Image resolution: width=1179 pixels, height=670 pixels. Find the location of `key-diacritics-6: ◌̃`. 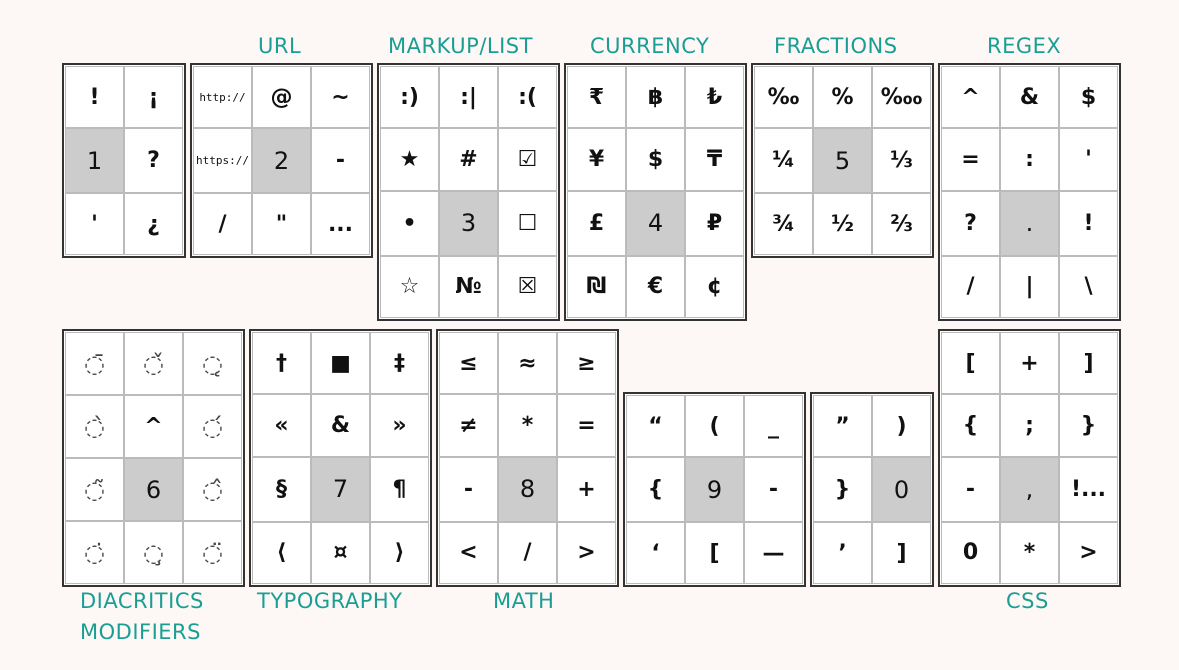

key-diacritics-6: ◌̃ is located at coordinates (94, 489).